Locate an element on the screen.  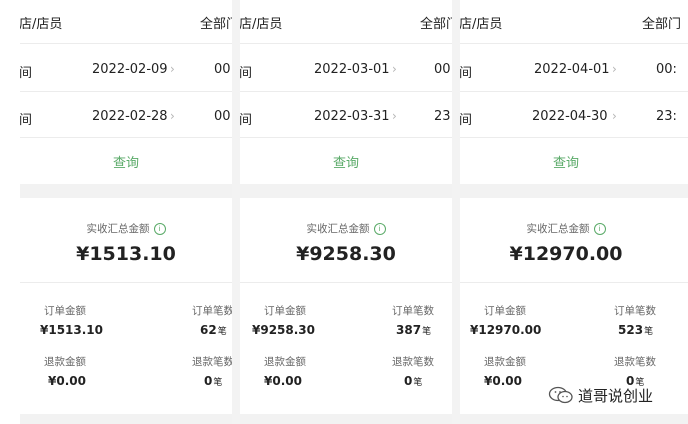
end-date-value: 2022-03-31 is located at coordinates (352, 116).